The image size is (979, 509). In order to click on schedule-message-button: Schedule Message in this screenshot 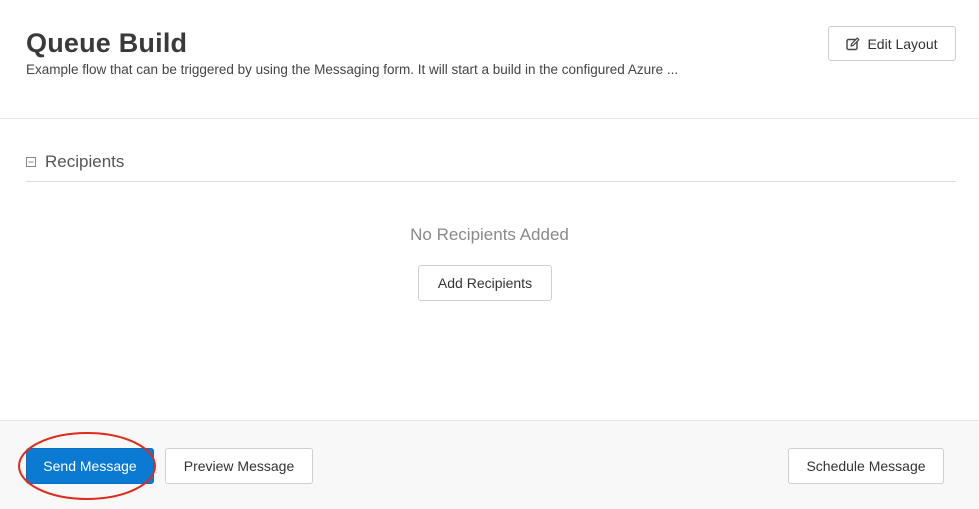, I will do `click(866, 466)`.